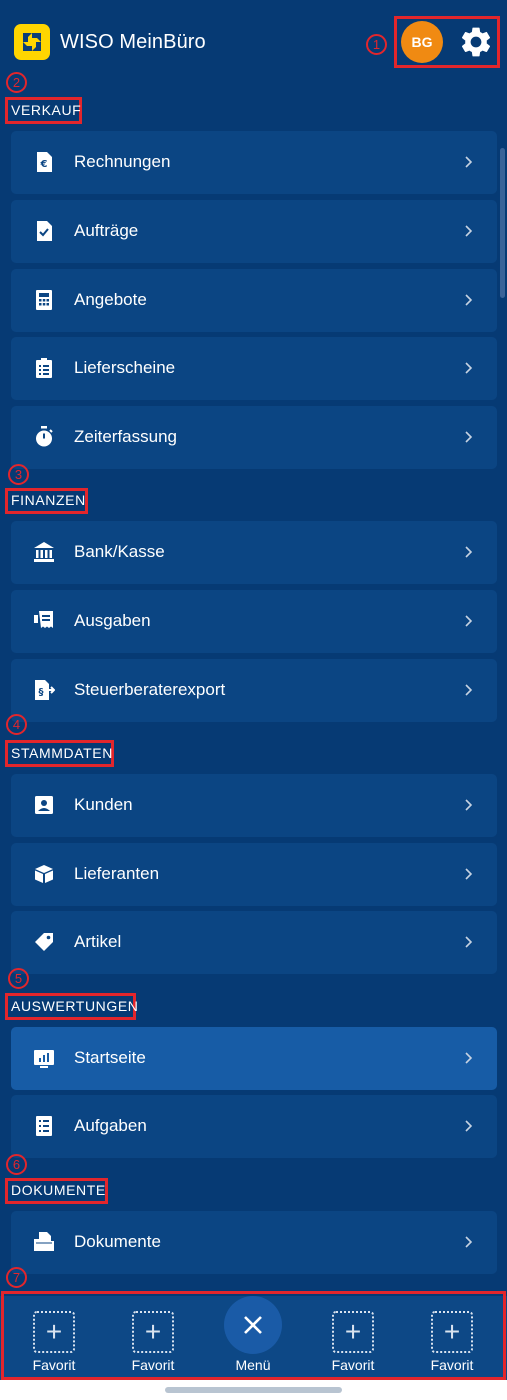 The image size is (507, 1400). I want to click on menu-item-label: Zeiterfassung, so click(125, 436).